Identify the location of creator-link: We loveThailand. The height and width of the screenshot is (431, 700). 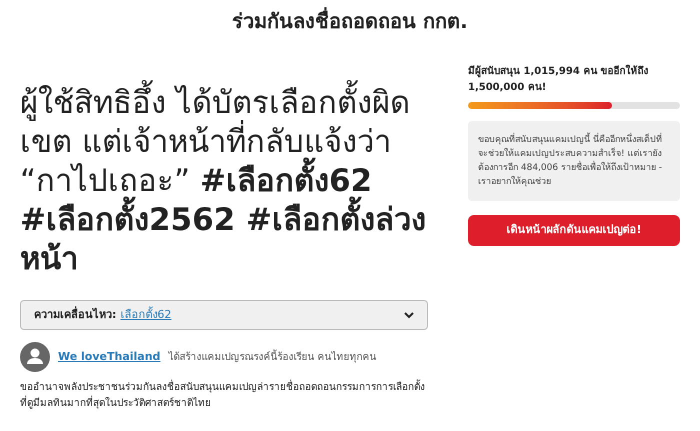
(109, 357).